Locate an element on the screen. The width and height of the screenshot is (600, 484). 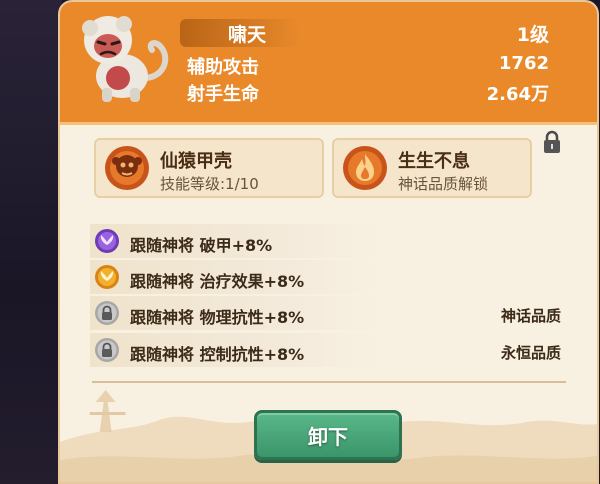
monkey-face-icon is located at coordinates (127, 168).